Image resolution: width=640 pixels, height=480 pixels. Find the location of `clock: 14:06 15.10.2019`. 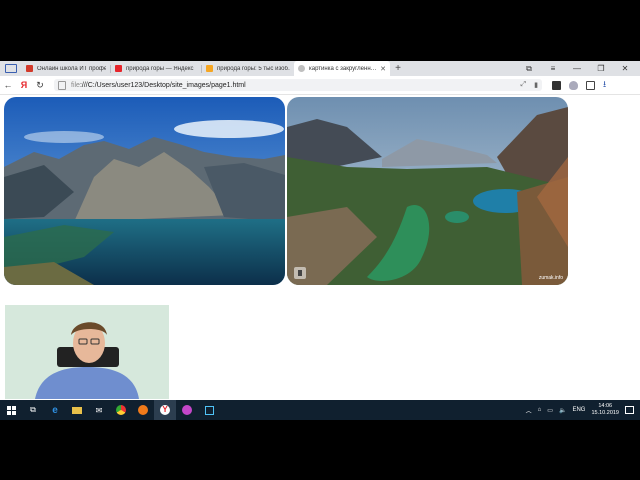

clock: 14:06 15.10.2019 is located at coordinates (605, 410).